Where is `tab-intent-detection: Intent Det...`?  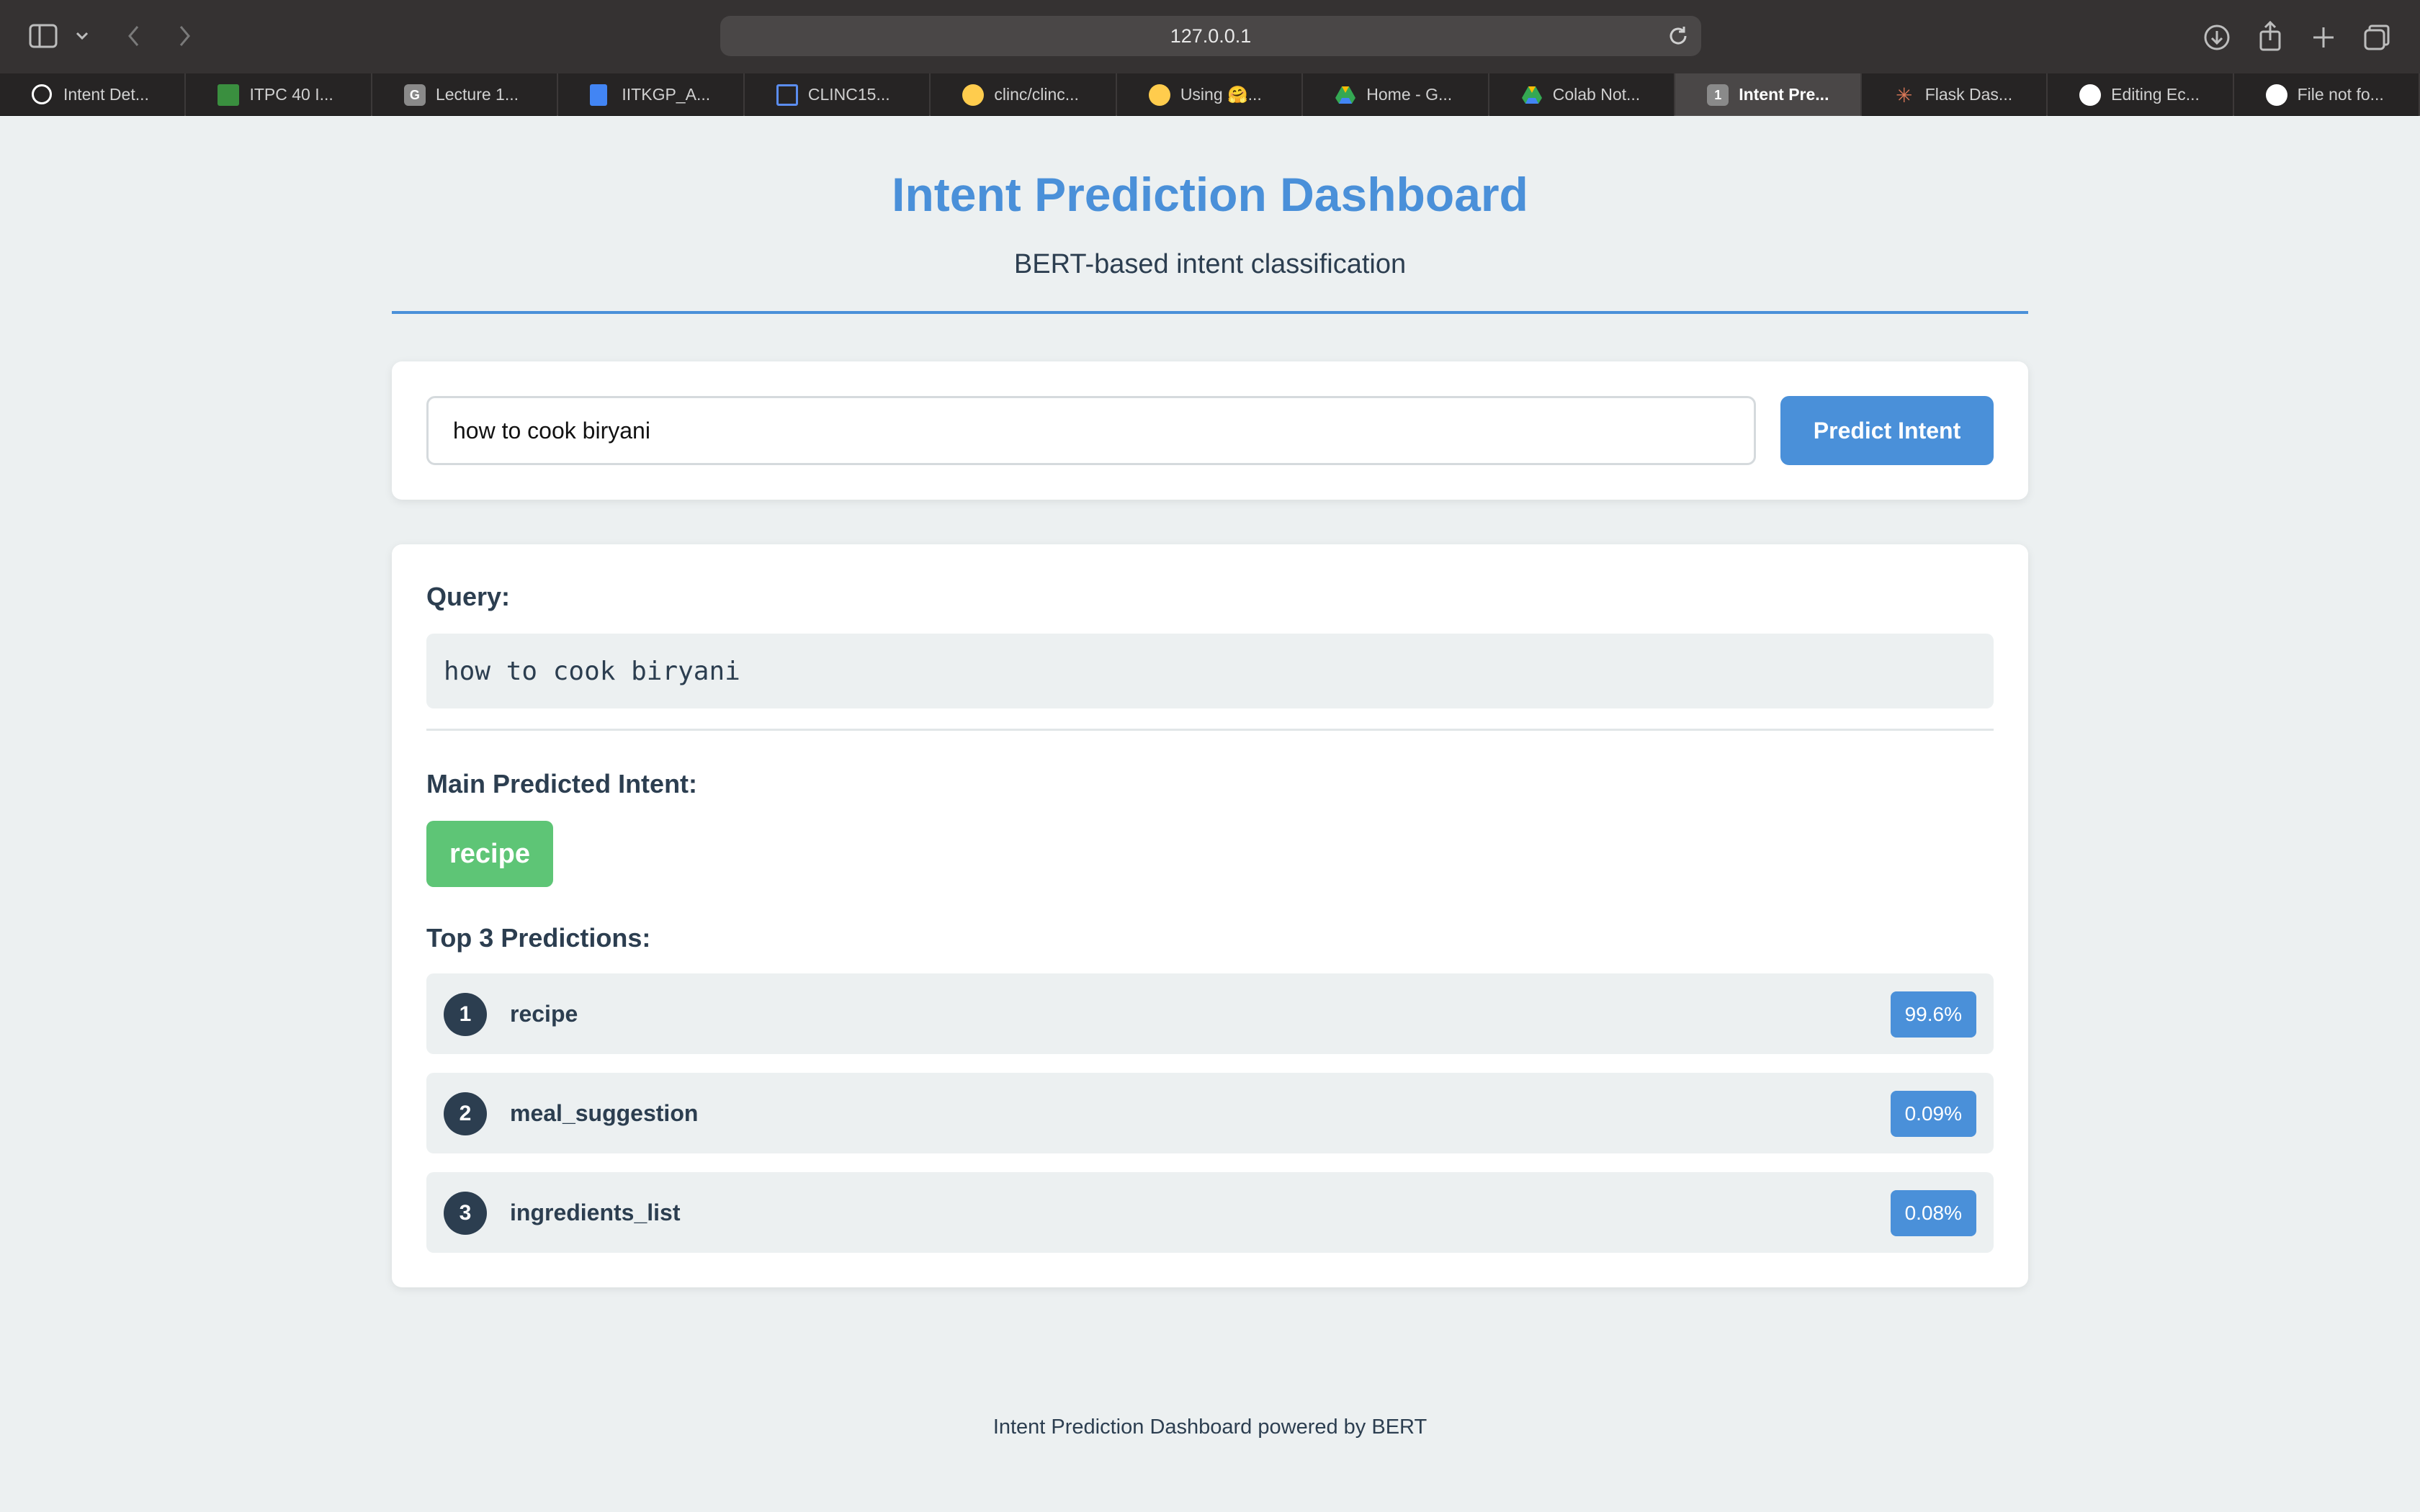
tab-intent-detection: Intent Det... is located at coordinates (93, 94).